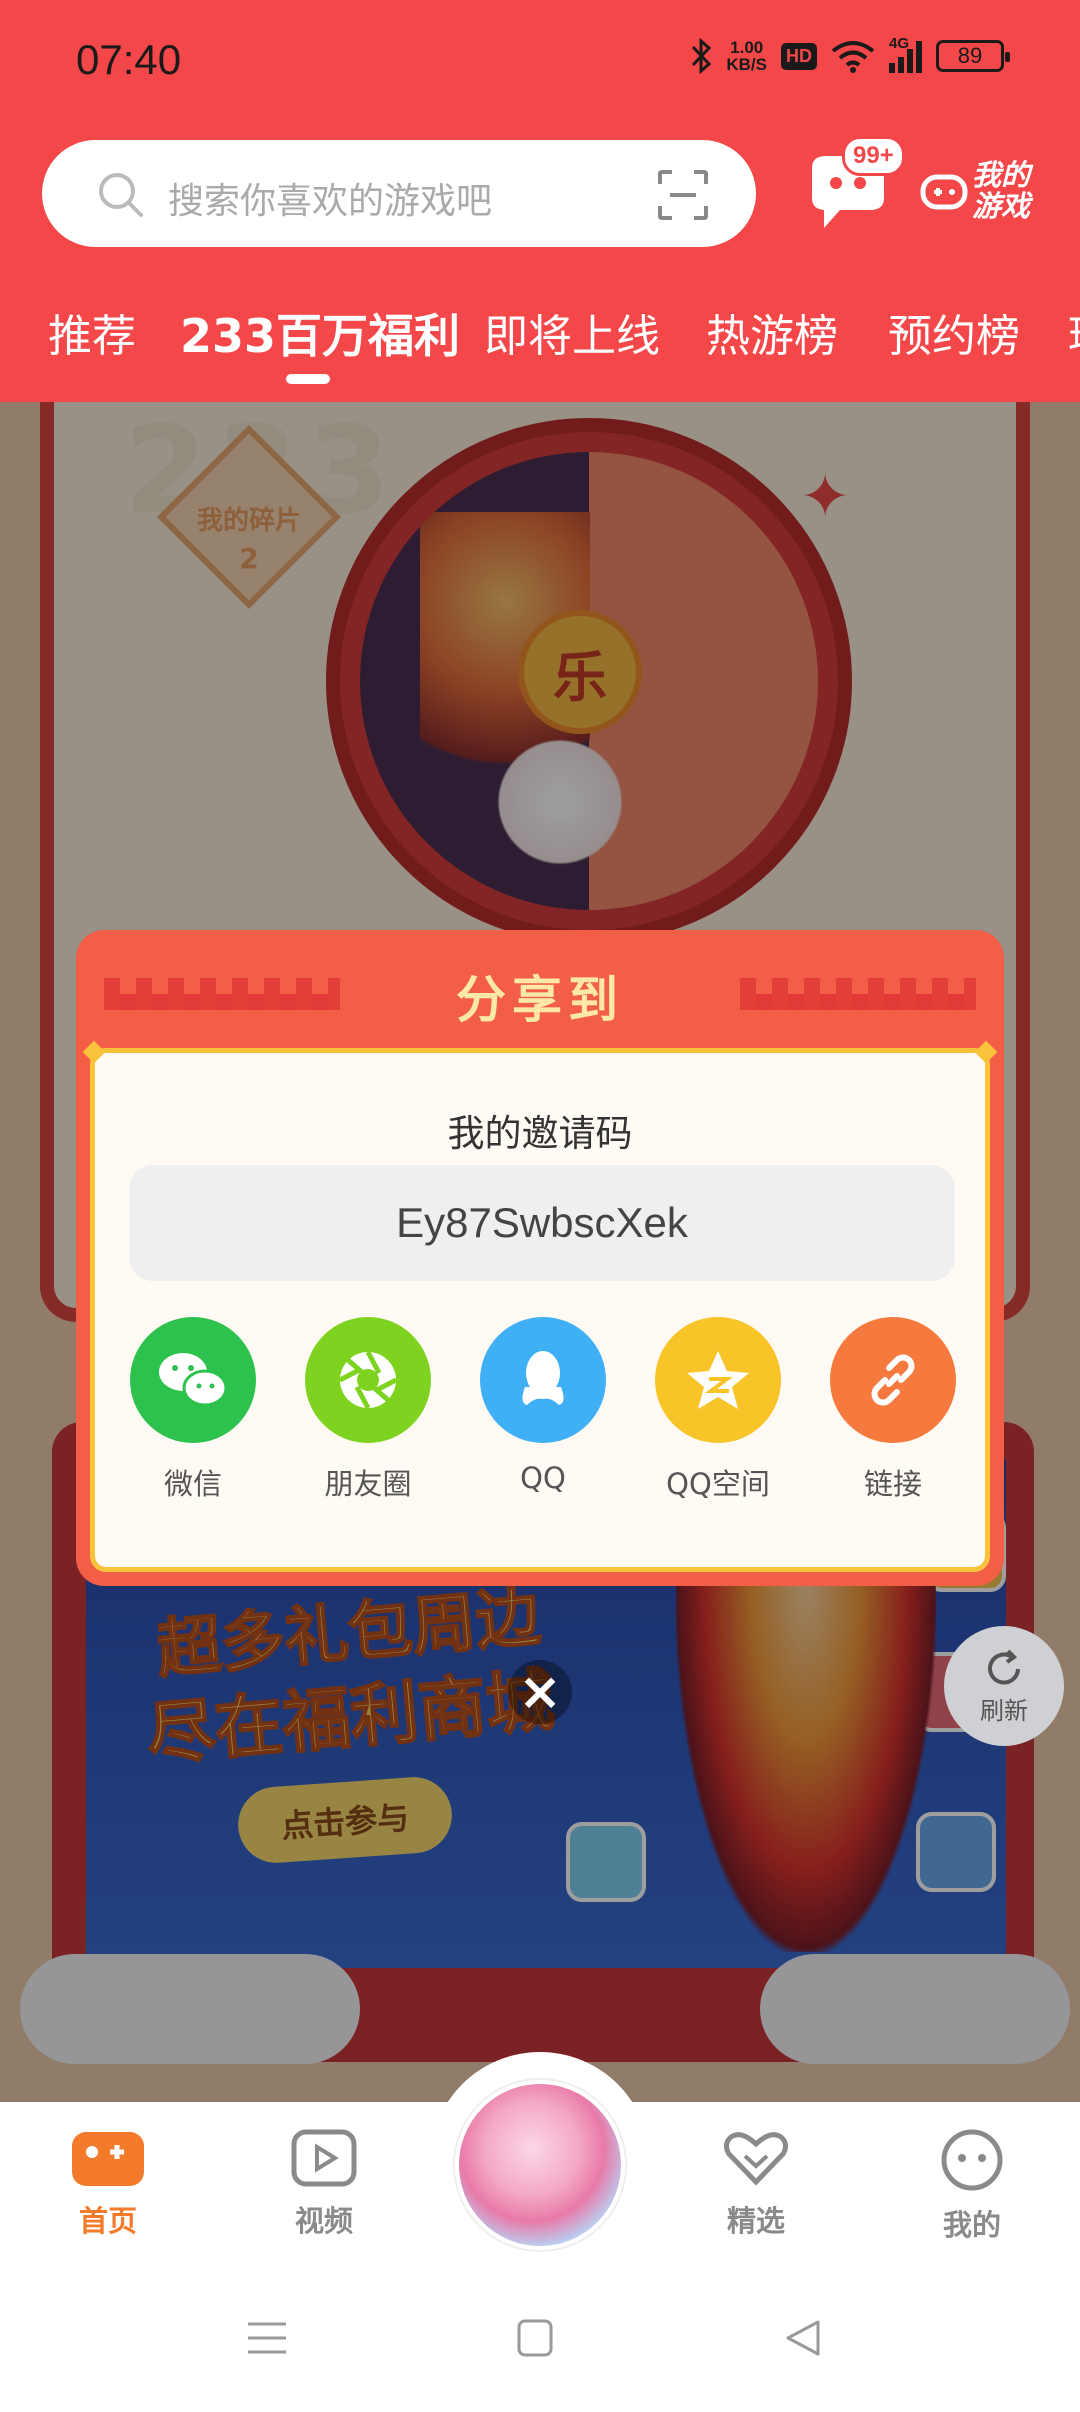  I want to click on tab-partial: 璃, so click(1074, 332).